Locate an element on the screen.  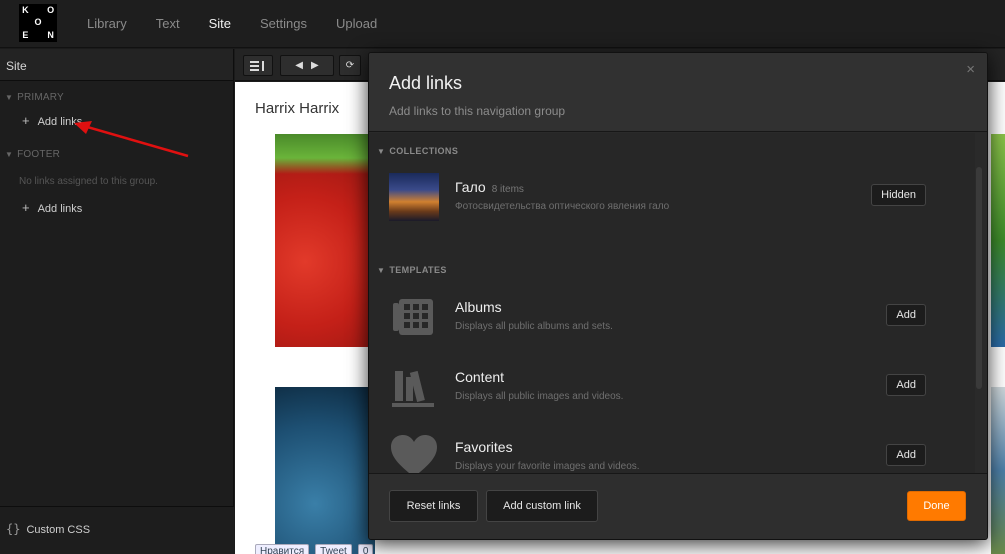
heart-icon is located at coordinates (414, 455).